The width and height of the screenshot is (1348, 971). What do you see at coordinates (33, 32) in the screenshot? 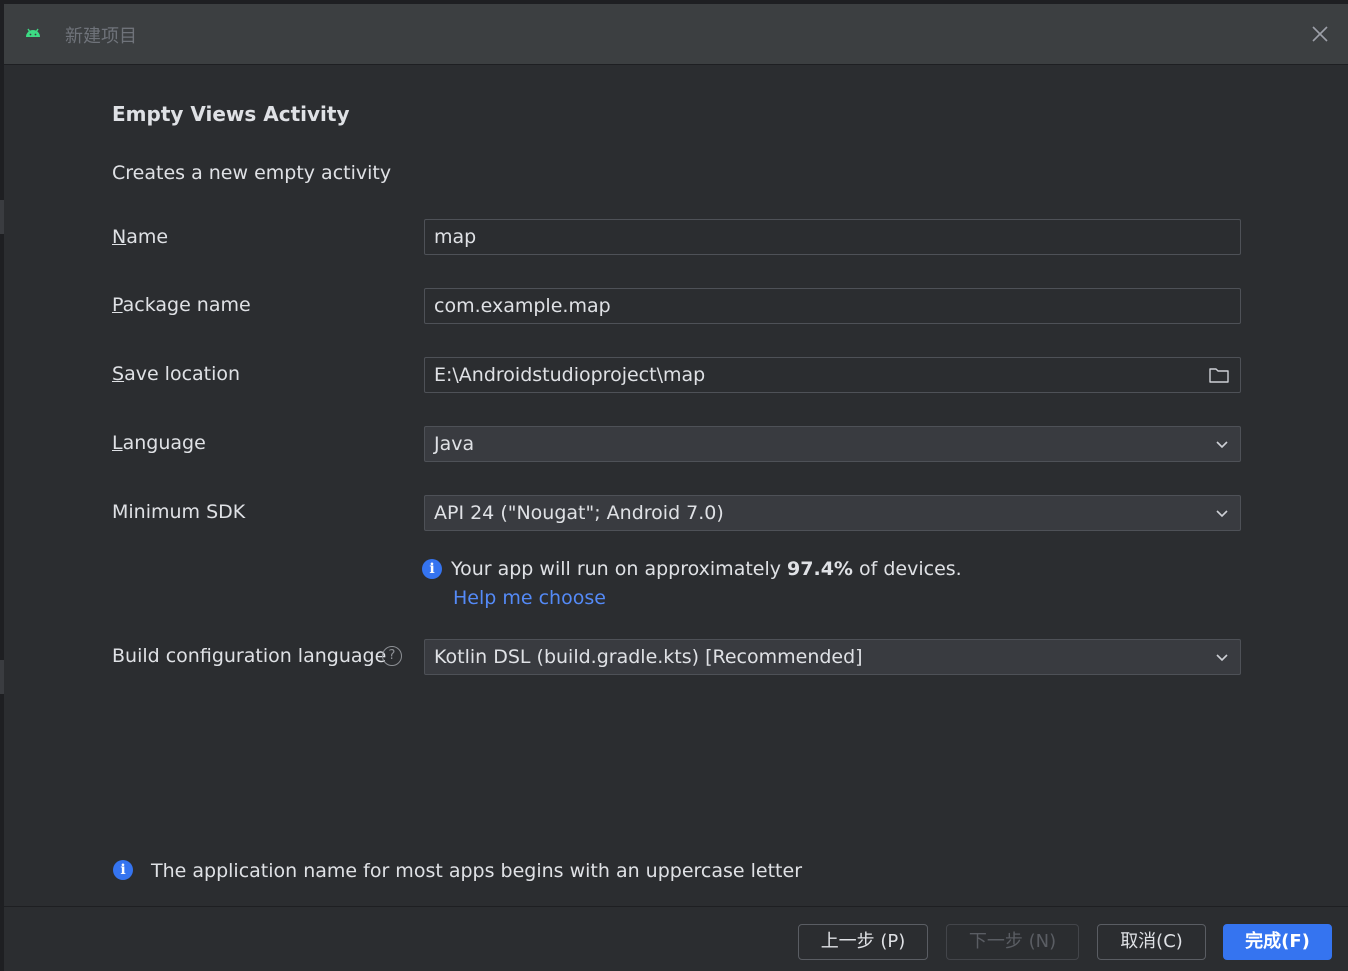
I see `android-icon` at bounding box center [33, 32].